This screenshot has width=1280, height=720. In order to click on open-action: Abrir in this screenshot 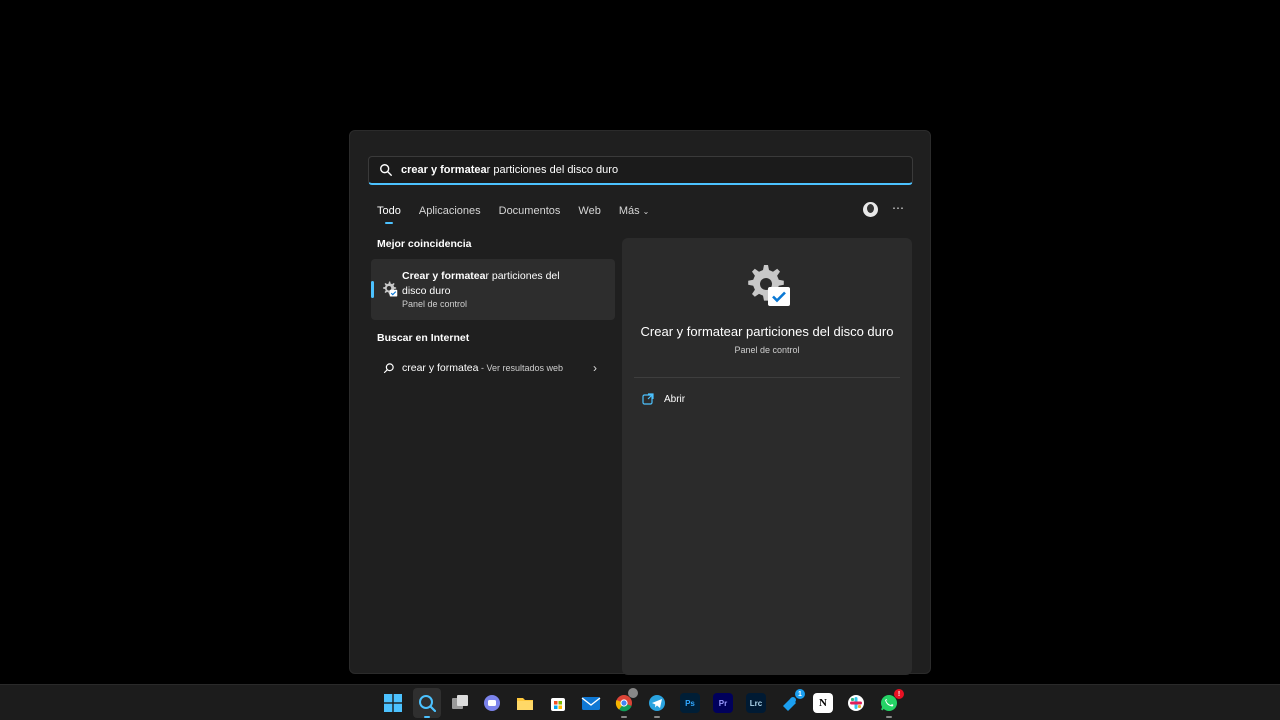, I will do `click(663, 399)`.